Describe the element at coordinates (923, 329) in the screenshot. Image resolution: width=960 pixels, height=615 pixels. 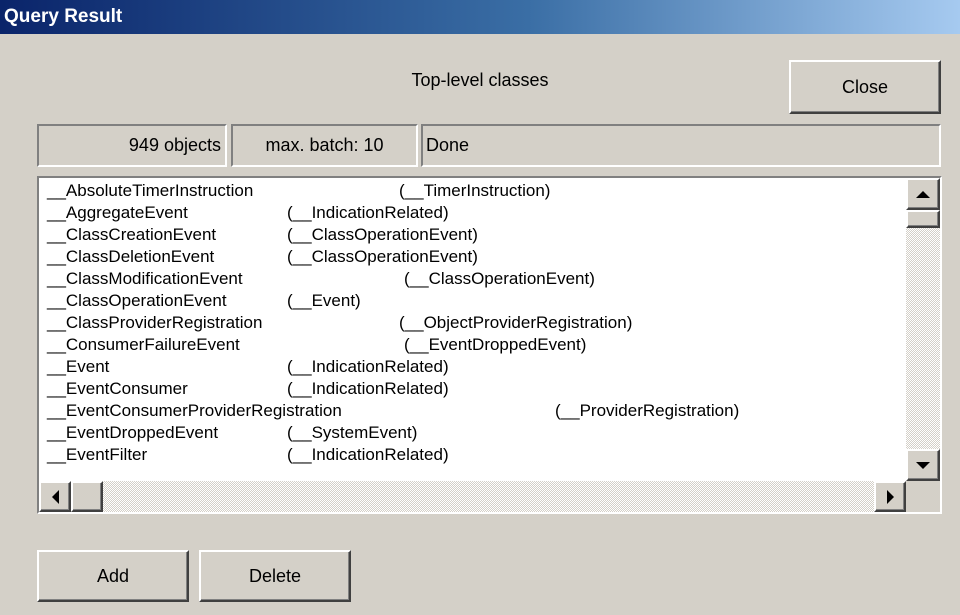
I see `vertical-scrollbar` at that location.